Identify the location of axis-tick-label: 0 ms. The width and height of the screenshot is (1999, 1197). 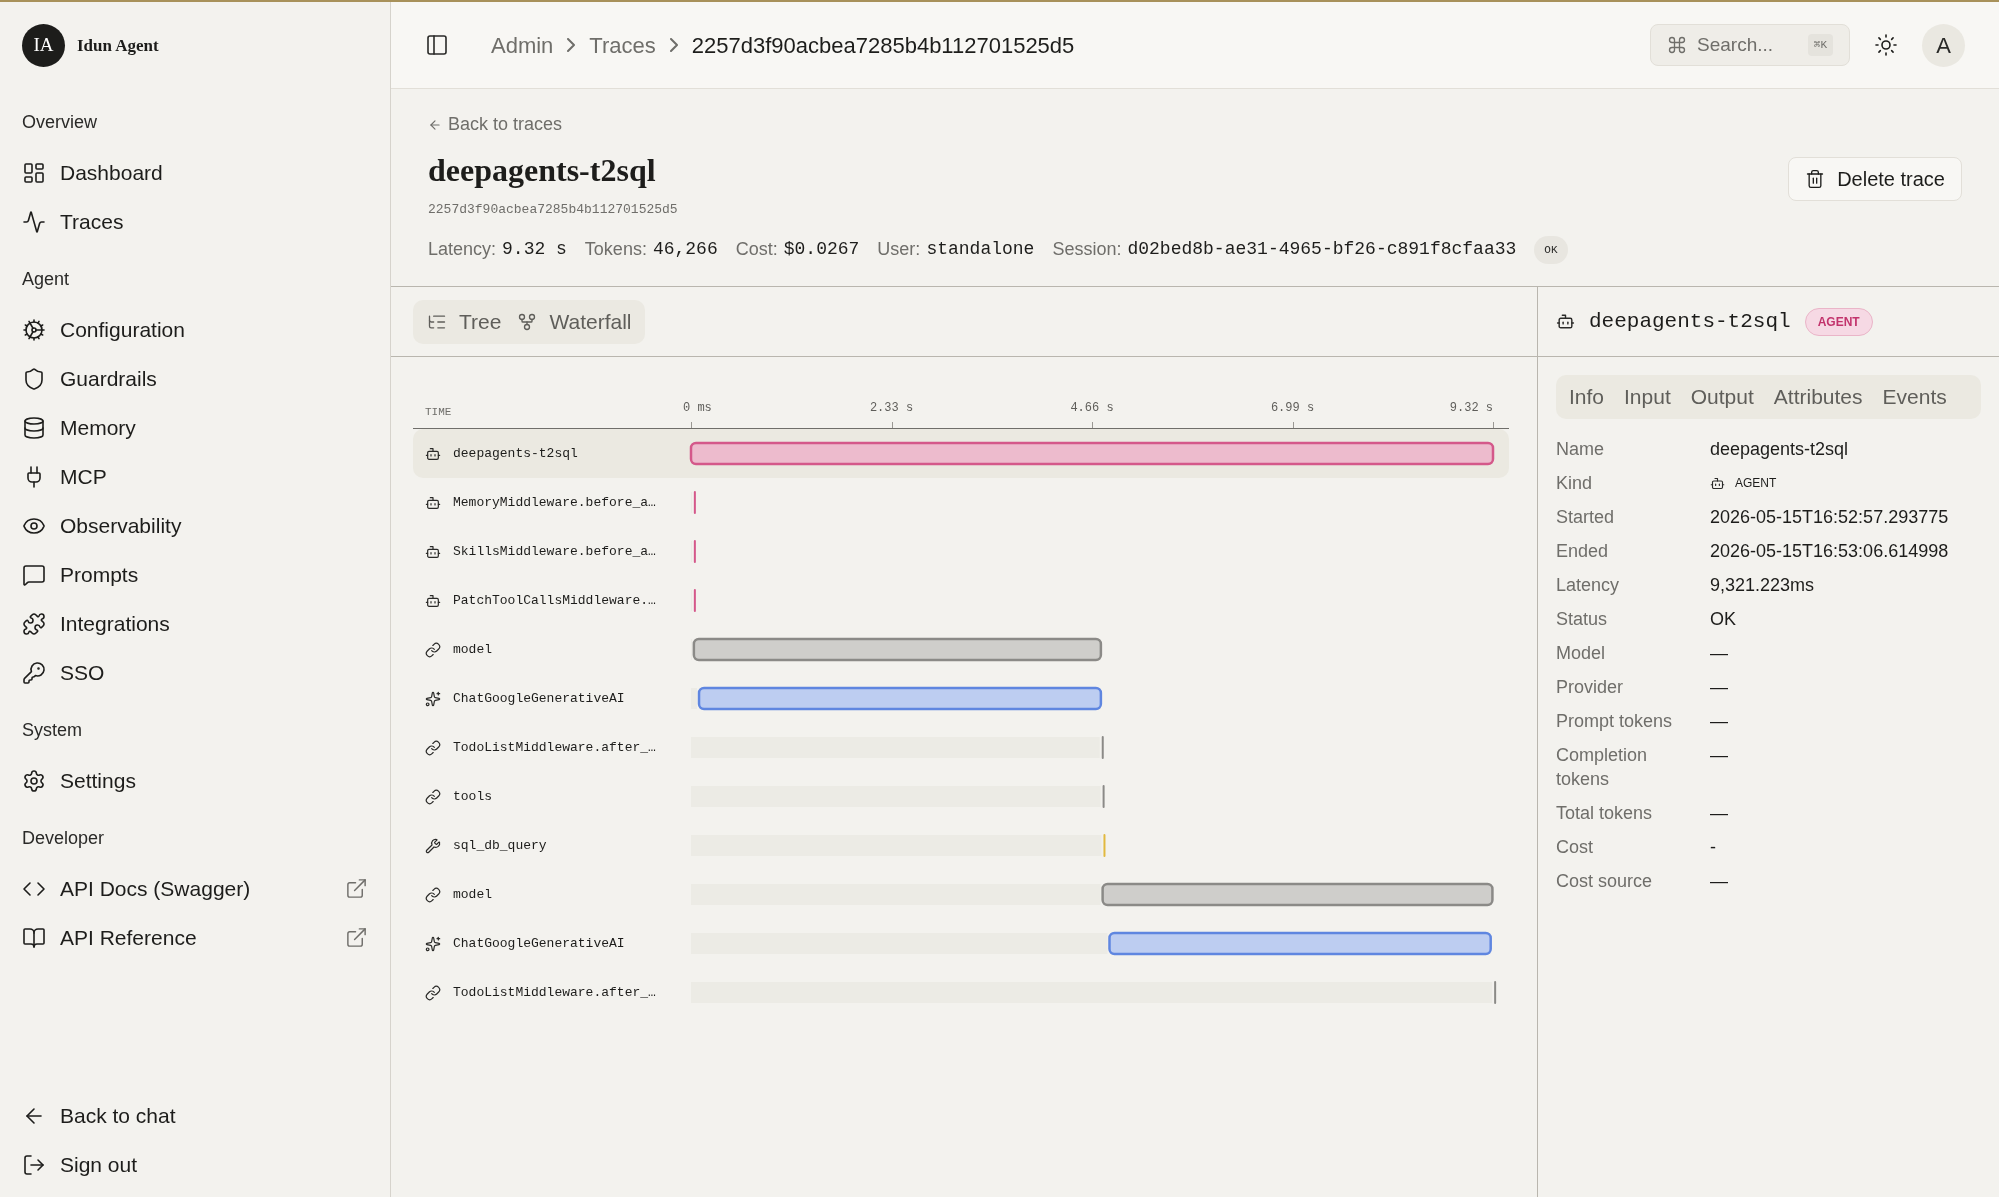
(697, 408).